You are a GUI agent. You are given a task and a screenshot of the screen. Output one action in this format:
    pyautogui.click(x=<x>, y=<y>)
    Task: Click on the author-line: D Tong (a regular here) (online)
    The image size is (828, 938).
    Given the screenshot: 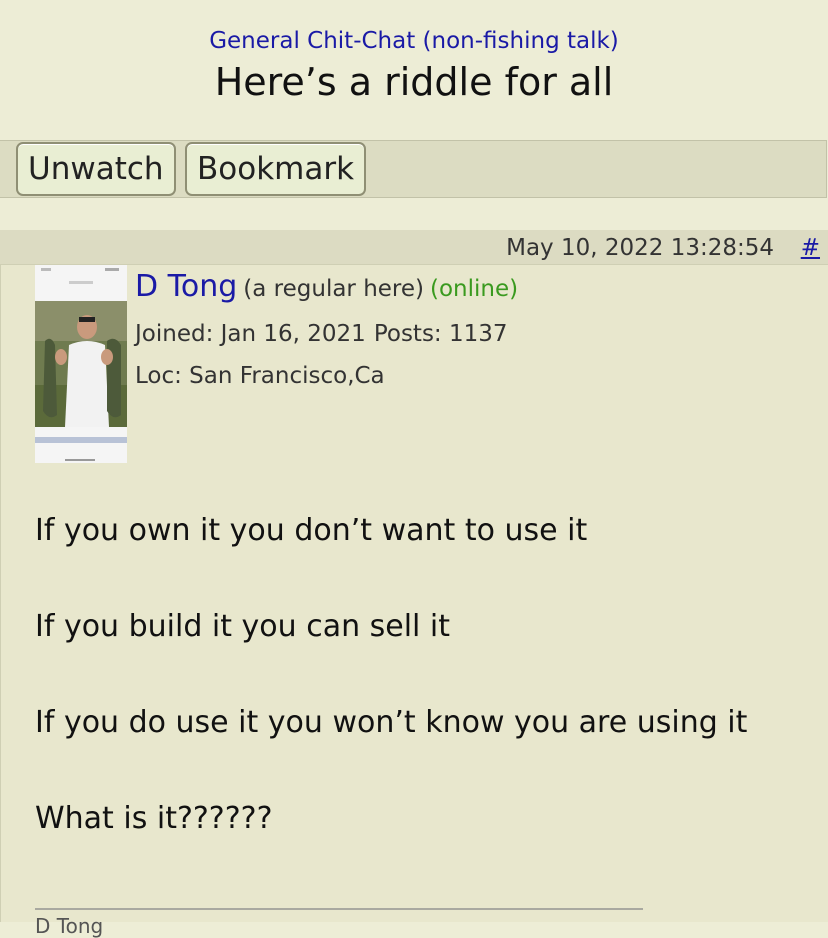 What is the action you would take?
    pyautogui.click(x=326, y=289)
    